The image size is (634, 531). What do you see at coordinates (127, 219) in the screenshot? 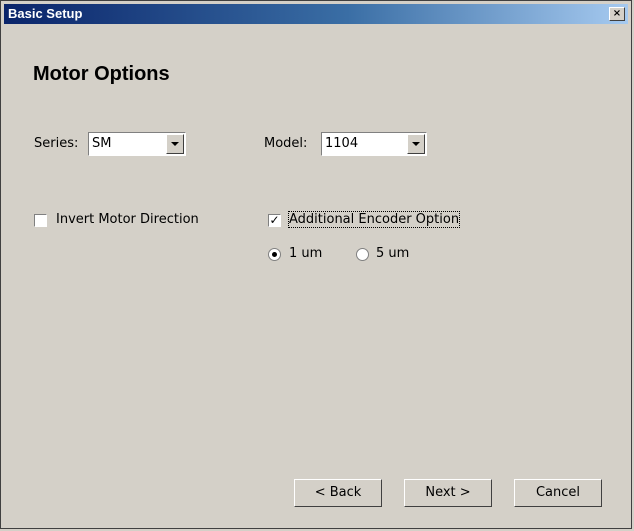
I see `invert-direction-label: Invert Motor Direction` at bounding box center [127, 219].